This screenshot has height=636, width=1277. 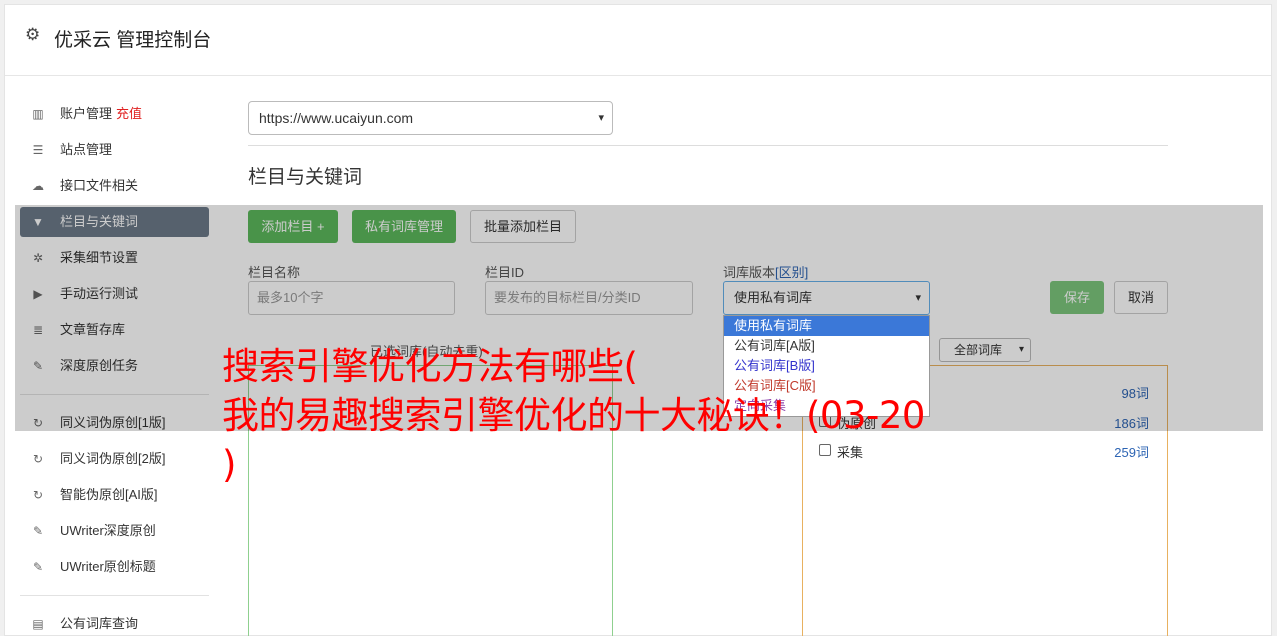 I want to click on sidebar-item-manual-run: ▶ 手动运行测试, so click(x=114, y=294).